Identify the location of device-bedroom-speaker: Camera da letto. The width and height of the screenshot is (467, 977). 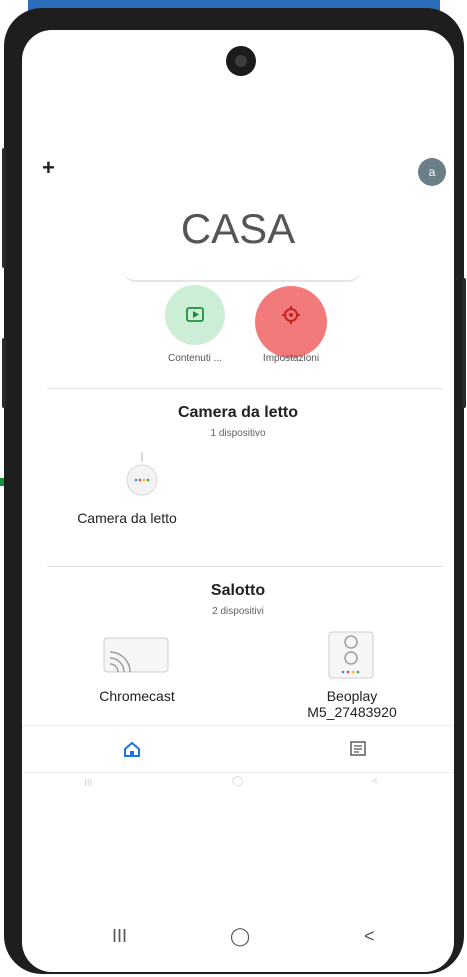
(132, 490).